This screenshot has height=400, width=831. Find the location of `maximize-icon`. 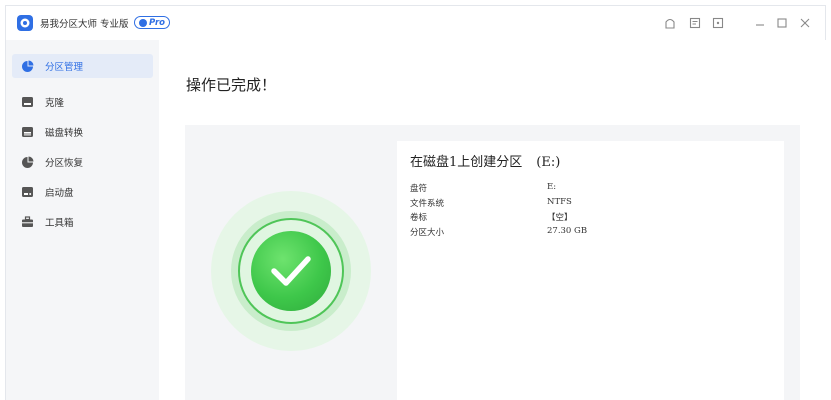

maximize-icon is located at coordinates (782, 23).